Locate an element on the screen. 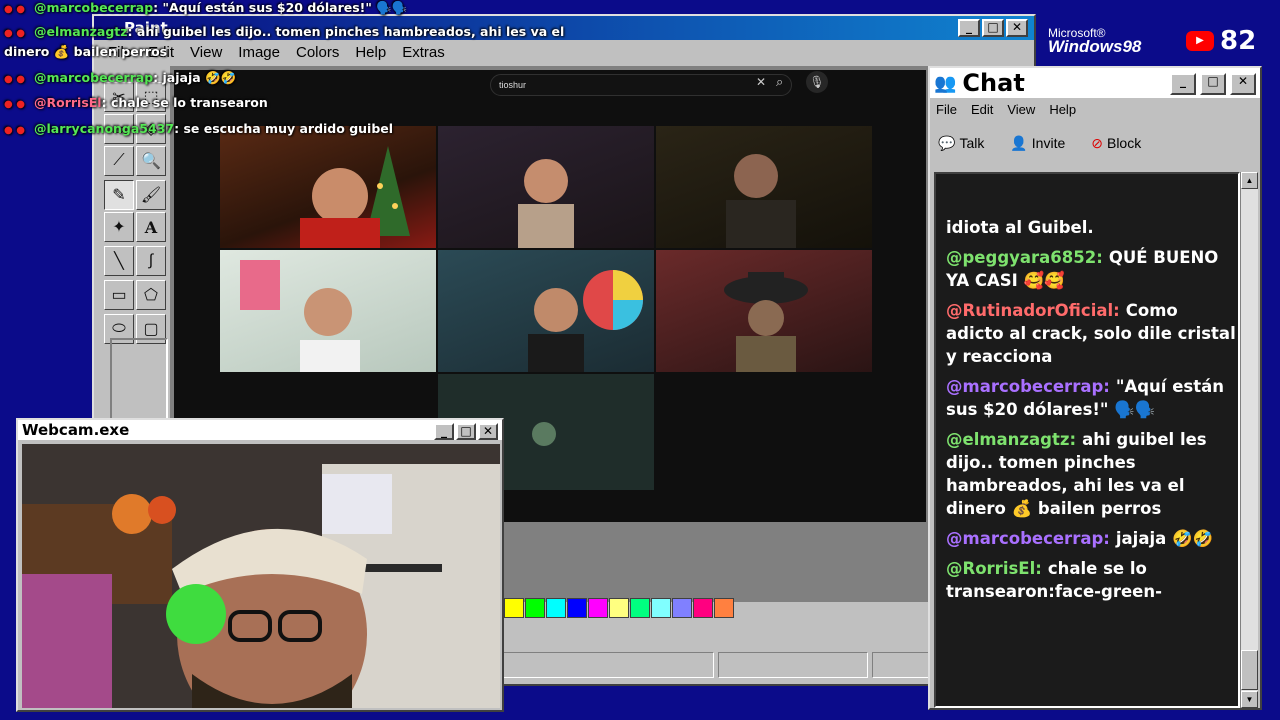 This screenshot has width=1280, height=720. chat-toolbar: 💬 Talk 👤 Invite ⊘ Block is located at coordinates (1039, 143).